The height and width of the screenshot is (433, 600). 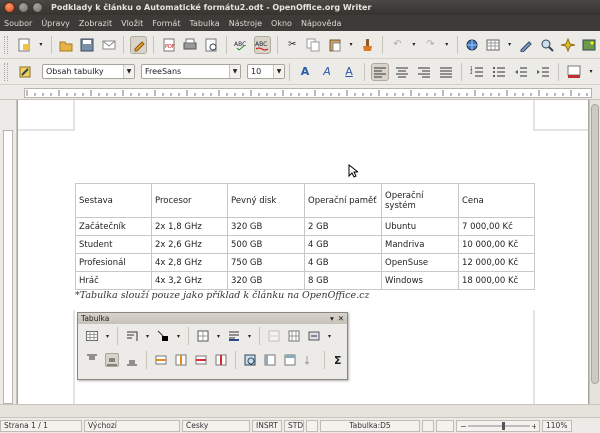 What do you see at coordinates (210, 45) in the screenshot?
I see `print-preview-icon` at bounding box center [210, 45].